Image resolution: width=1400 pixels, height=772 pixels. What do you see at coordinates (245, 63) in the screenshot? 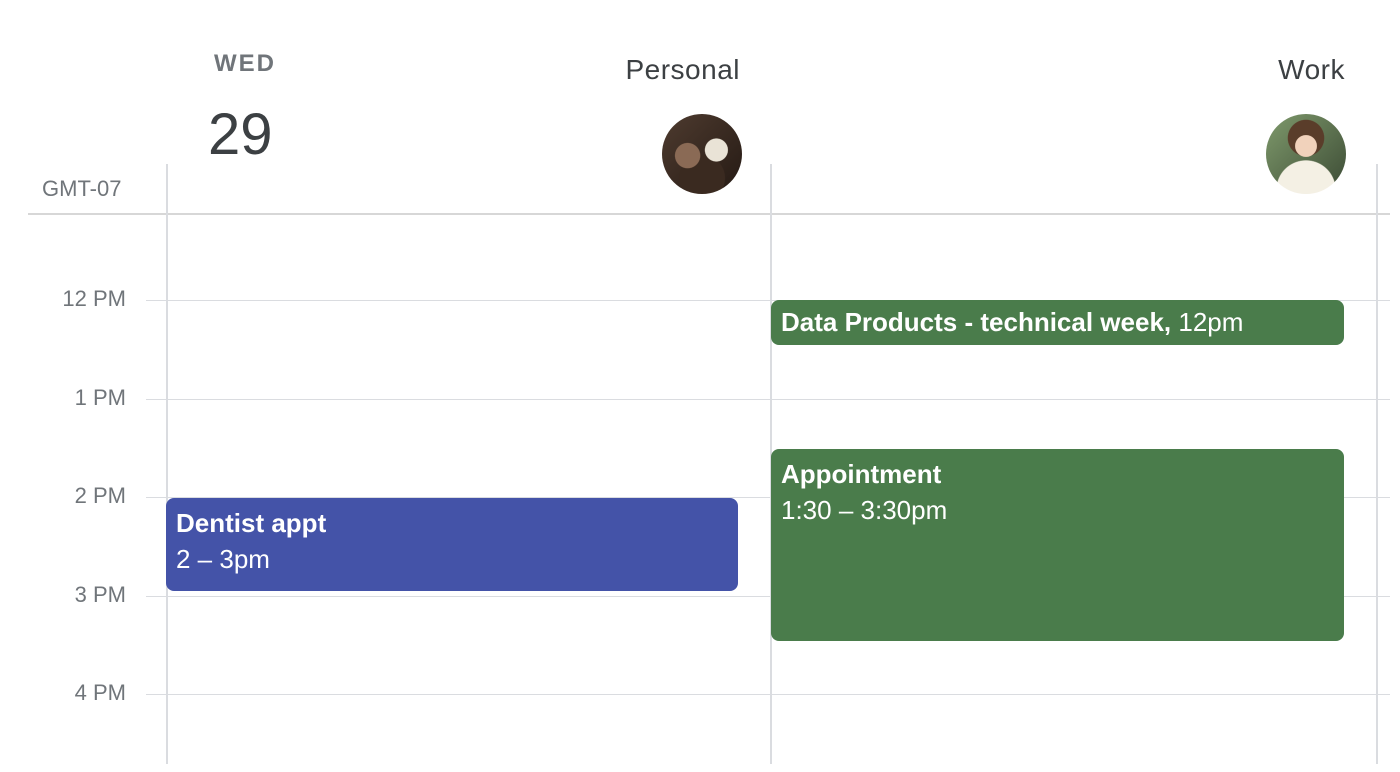
I see `day-name: WED` at bounding box center [245, 63].